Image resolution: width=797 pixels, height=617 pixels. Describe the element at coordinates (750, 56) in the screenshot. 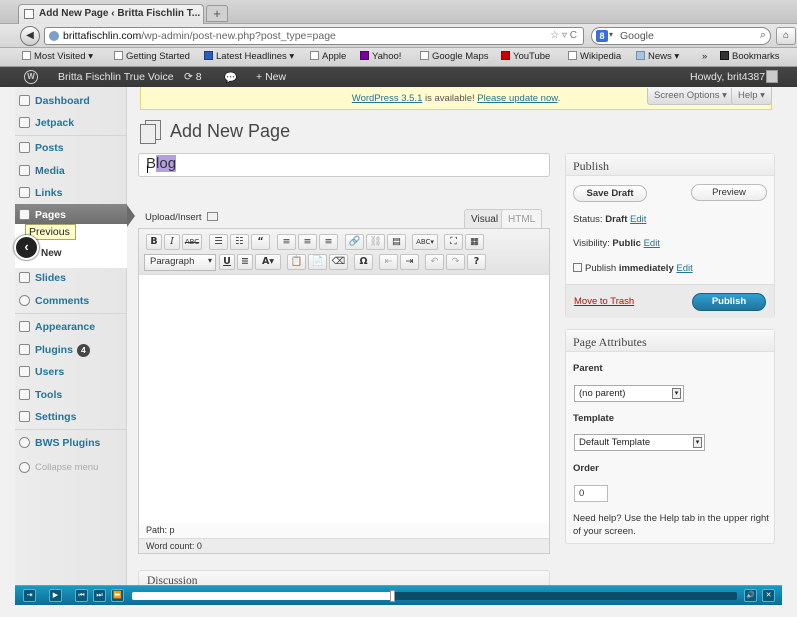

I see `bookmarks-menu: Bookmarks` at that location.